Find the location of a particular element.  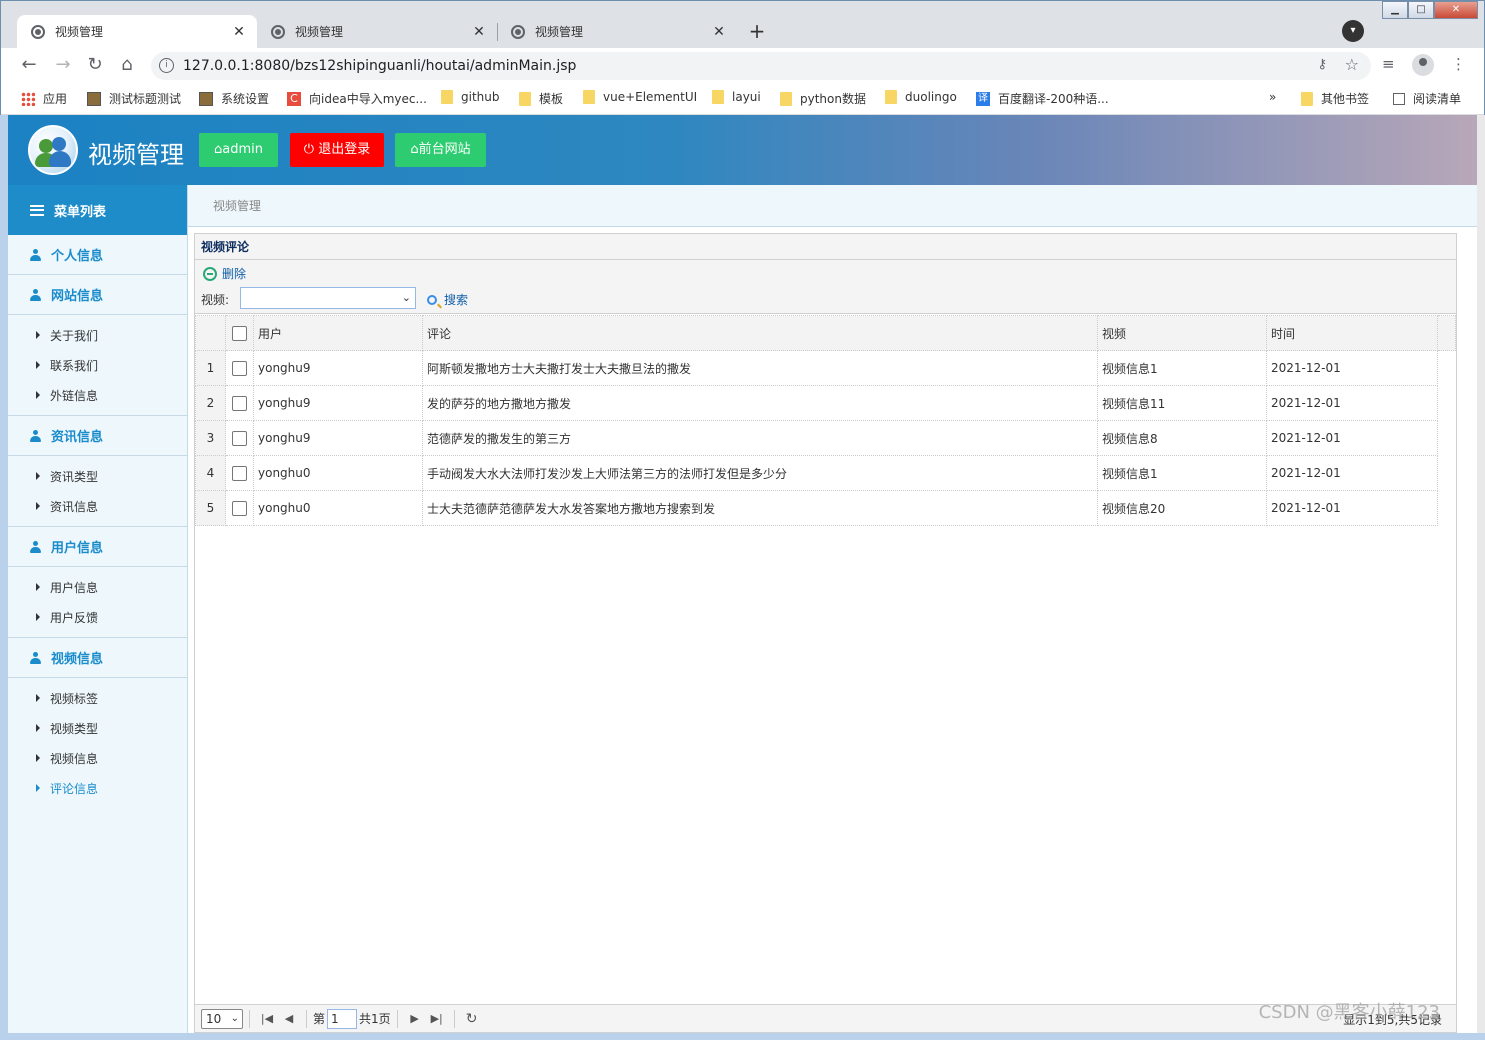

page-number-input: 1 is located at coordinates (342, 1018).